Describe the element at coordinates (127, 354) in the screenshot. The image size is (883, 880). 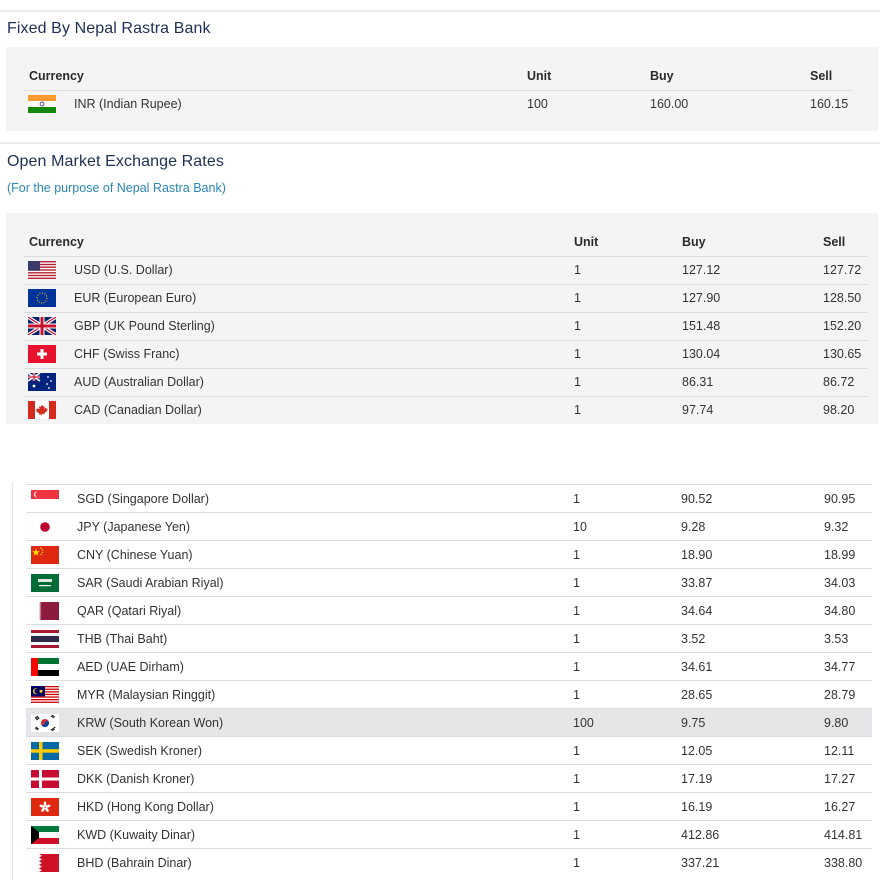
I see `currency-name: CHF (Swiss Franc)` at that location.